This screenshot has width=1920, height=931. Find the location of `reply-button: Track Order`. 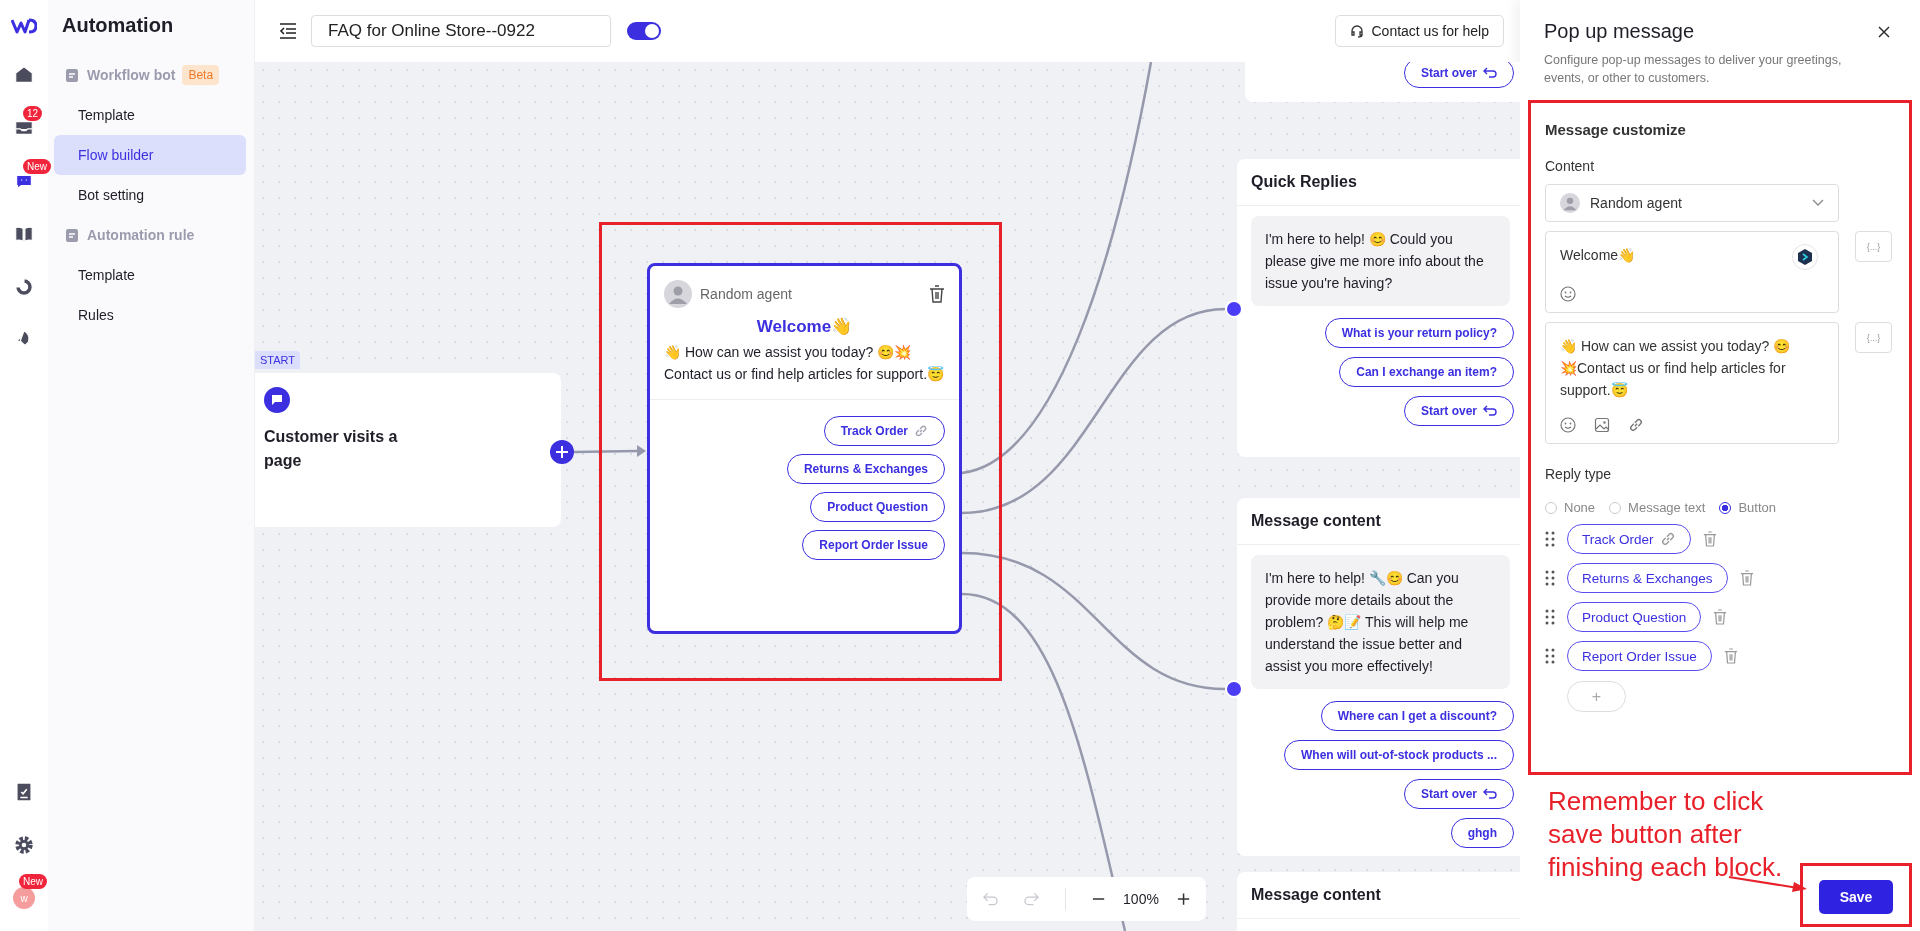

reply-button: Track Order is located at coordinates (884, 431).